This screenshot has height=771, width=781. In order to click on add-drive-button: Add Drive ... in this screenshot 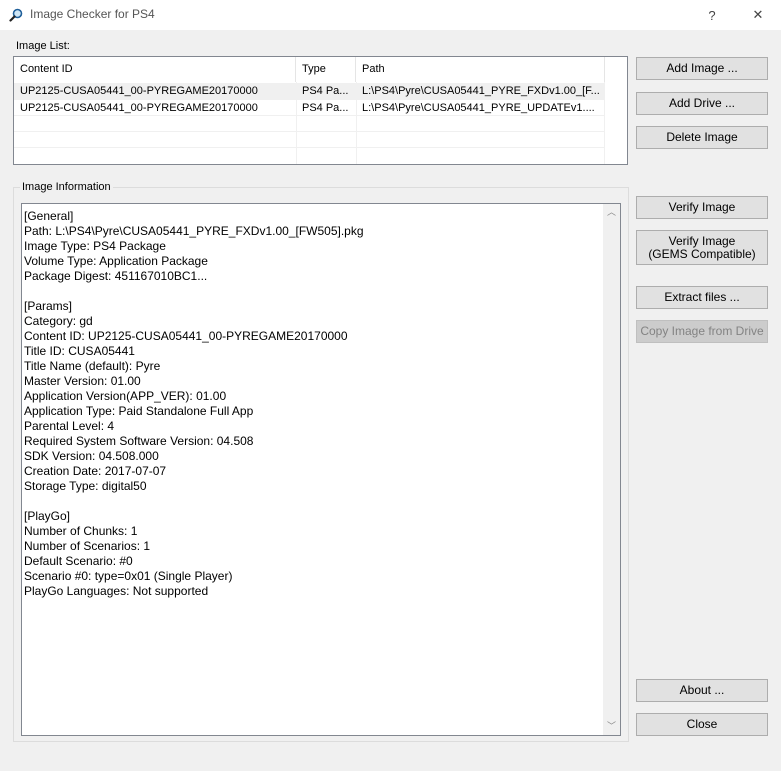, I will do `click(702, 103)`.